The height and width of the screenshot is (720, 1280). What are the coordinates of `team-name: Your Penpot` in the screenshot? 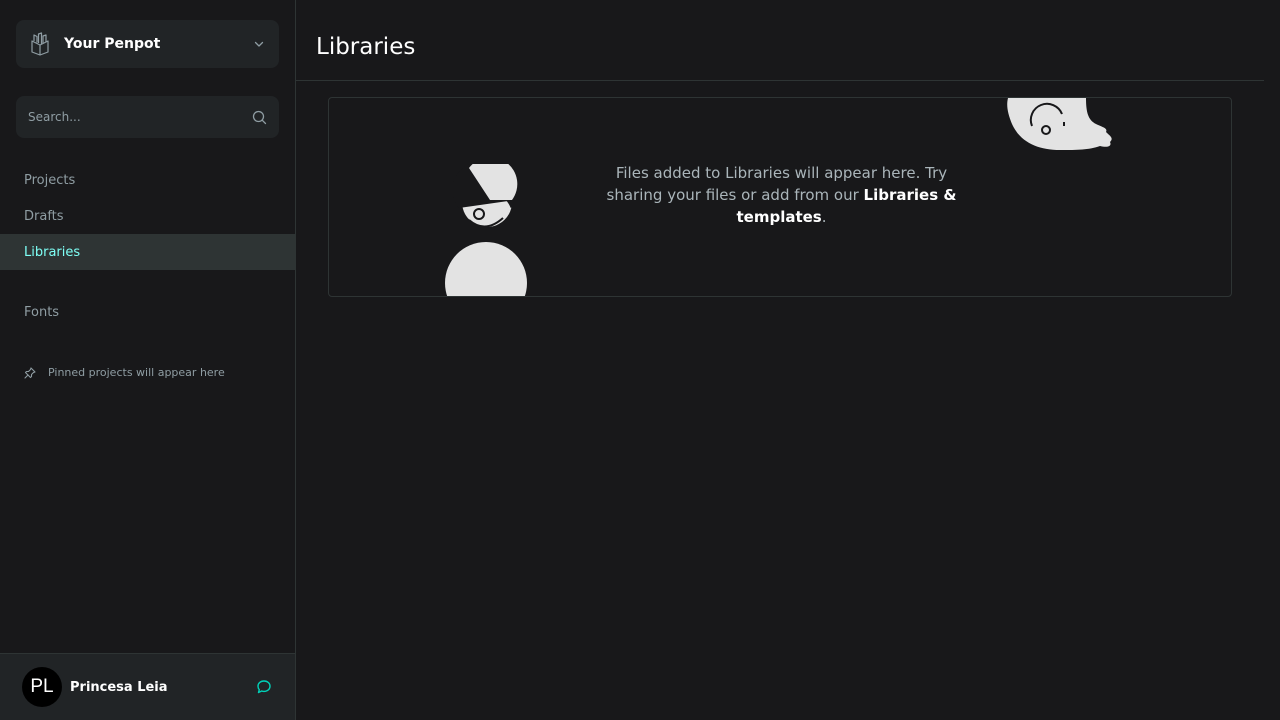 It's located at (112, 44).